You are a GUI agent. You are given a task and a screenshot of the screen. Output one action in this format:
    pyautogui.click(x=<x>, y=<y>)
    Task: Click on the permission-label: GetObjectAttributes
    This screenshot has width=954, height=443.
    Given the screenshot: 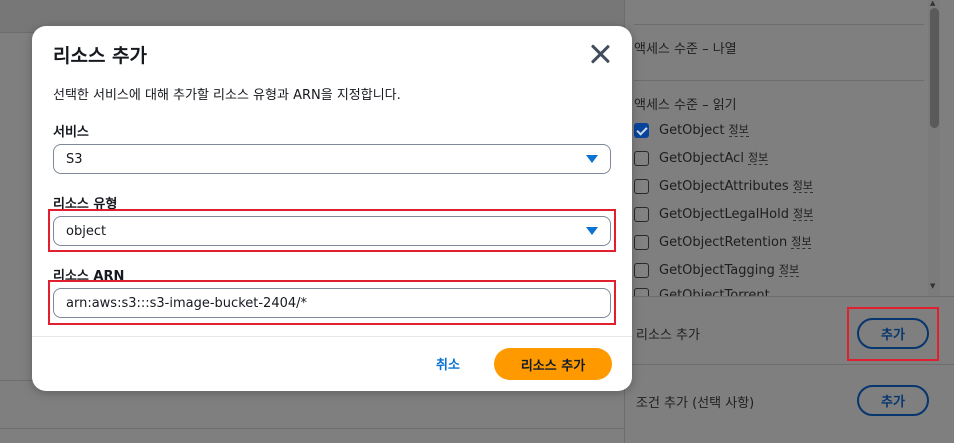 What is the action you would take?
    pyautogui.click(x=724, y=186)
    